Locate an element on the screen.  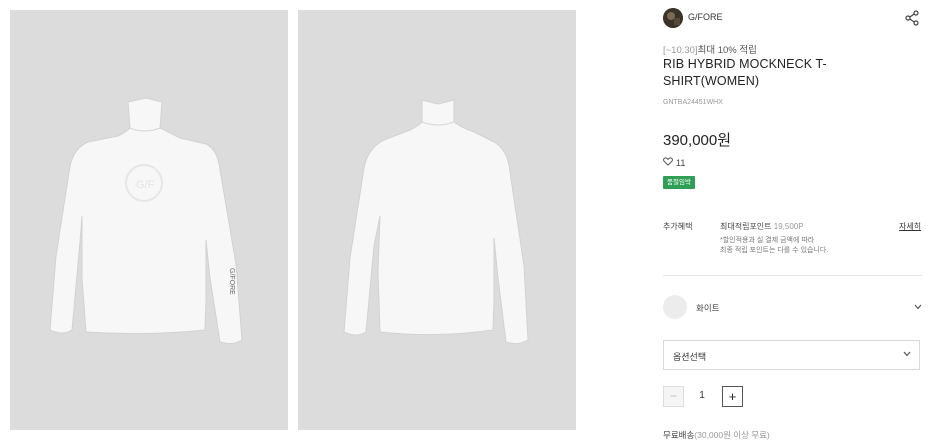
benefit-note-line2: 최종 적립 포인트는 다를 수 있습니다. is located at coordinates (774, 250).